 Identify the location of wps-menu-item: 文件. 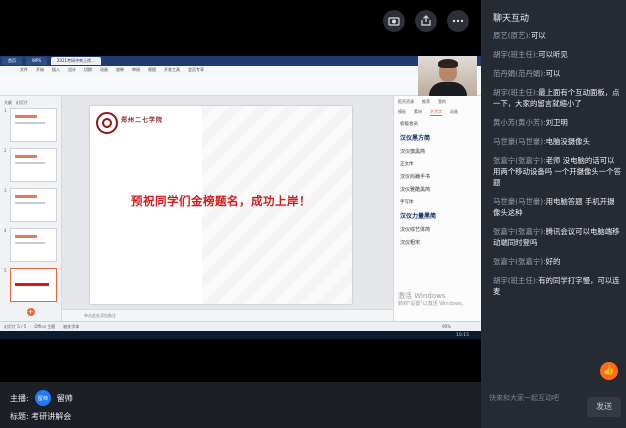
(24, 70).